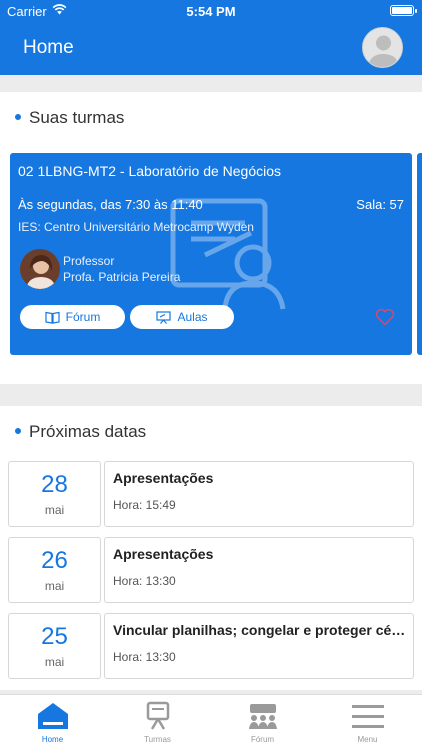  What do you see at coordinates (48, 47) in the screenshot?
I see `page-title: Home` at bounding box center [48, 47].